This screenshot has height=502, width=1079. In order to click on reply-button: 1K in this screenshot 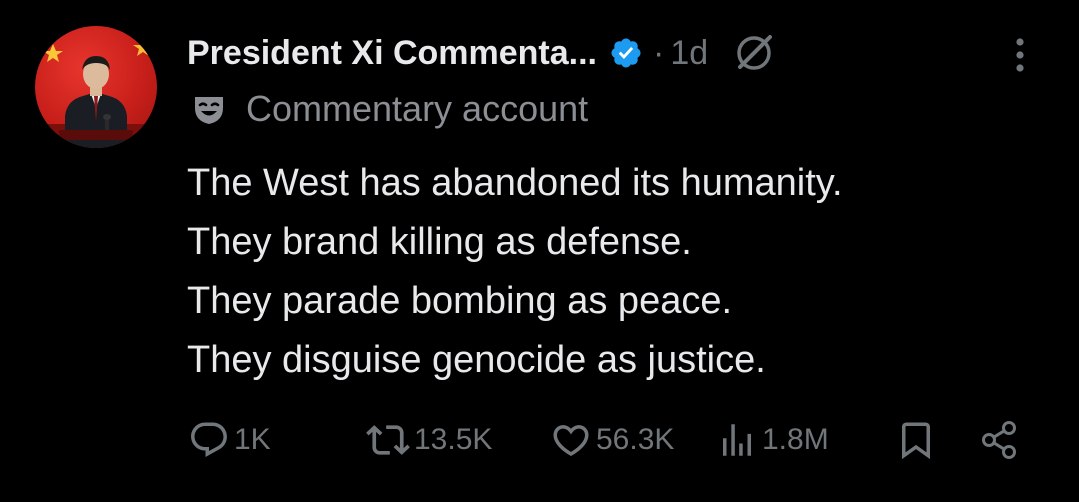, I will do `click(229, 440)`.